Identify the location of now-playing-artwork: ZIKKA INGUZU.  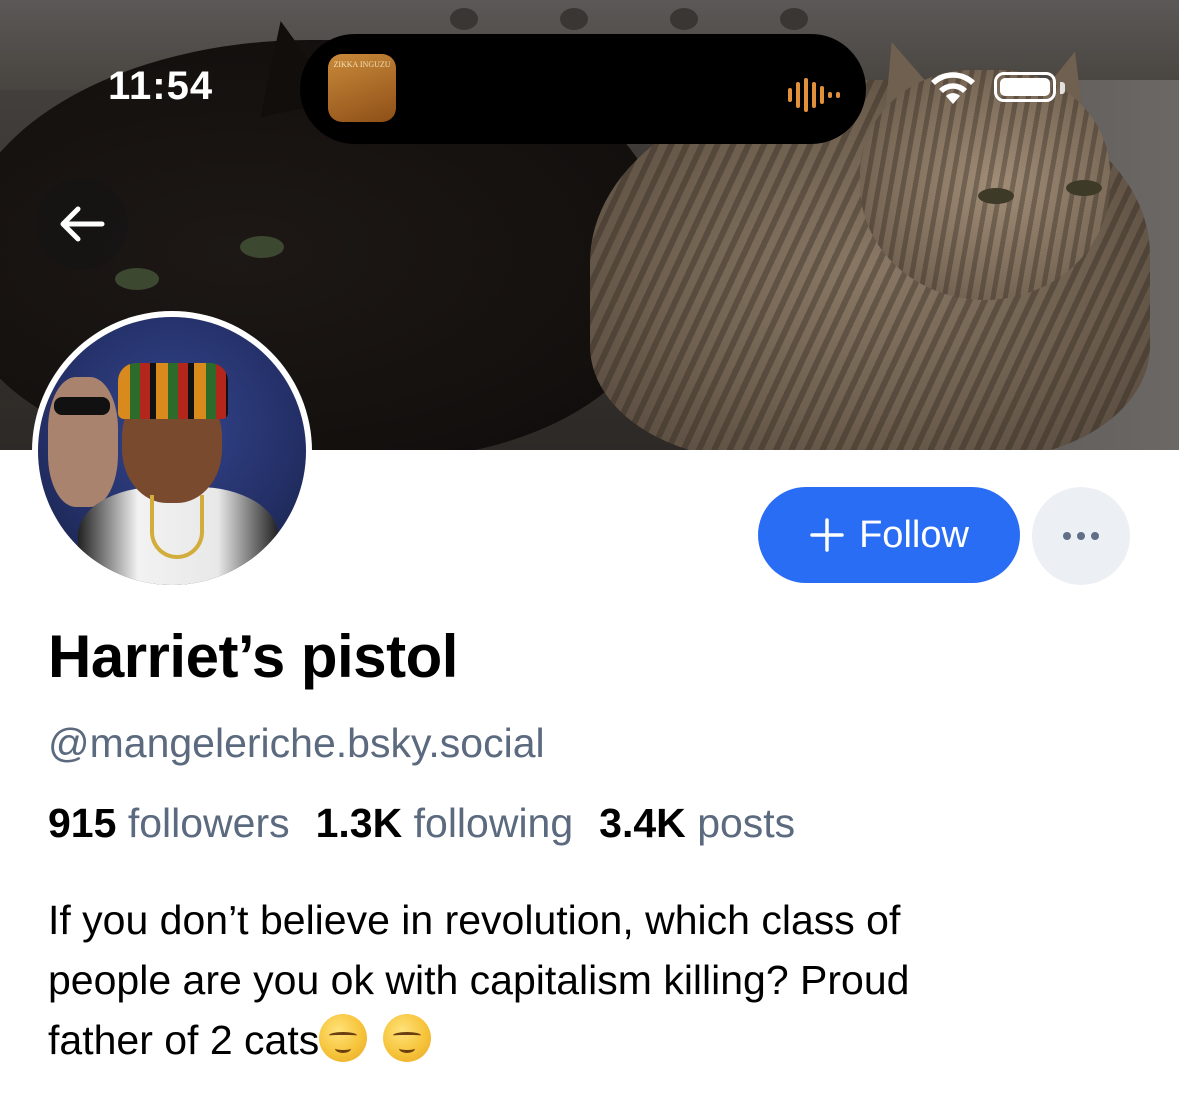
(362, 88).